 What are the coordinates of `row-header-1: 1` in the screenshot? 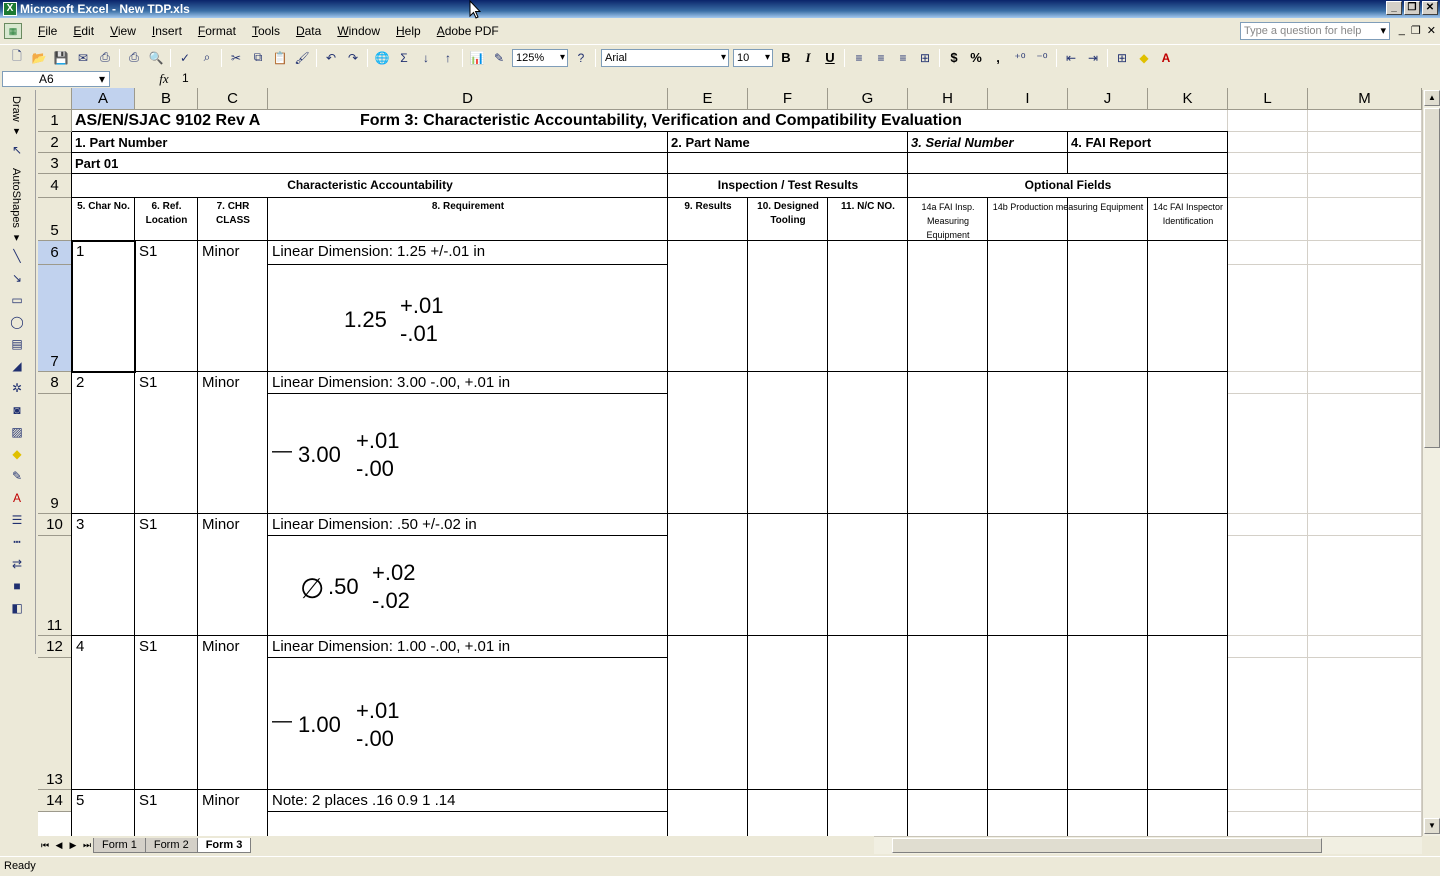 It's located at (55, 121).